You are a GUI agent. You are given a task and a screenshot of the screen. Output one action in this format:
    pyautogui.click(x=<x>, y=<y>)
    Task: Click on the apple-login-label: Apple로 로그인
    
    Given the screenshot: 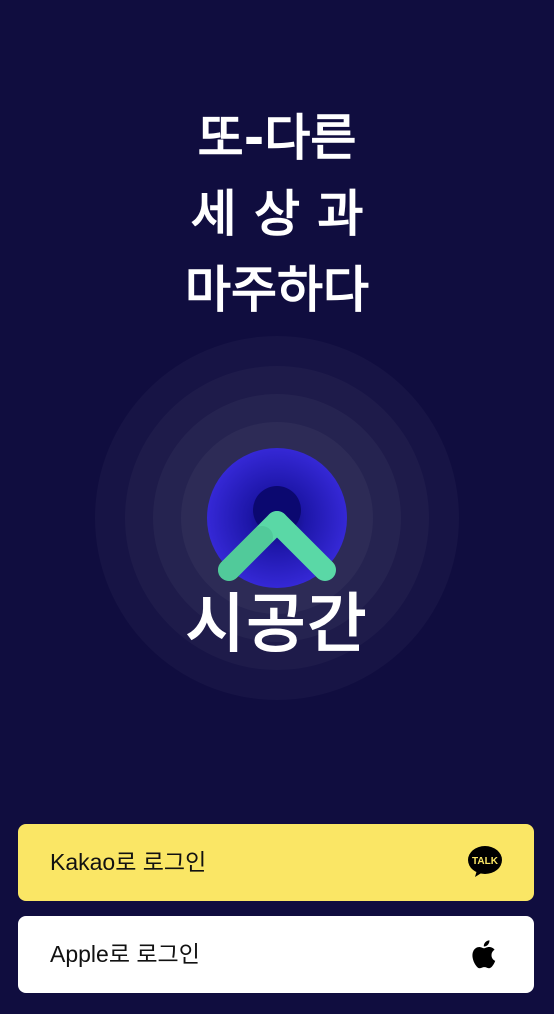 What is the action you would take?
    pyautogui.click(x=125, y=954)
    